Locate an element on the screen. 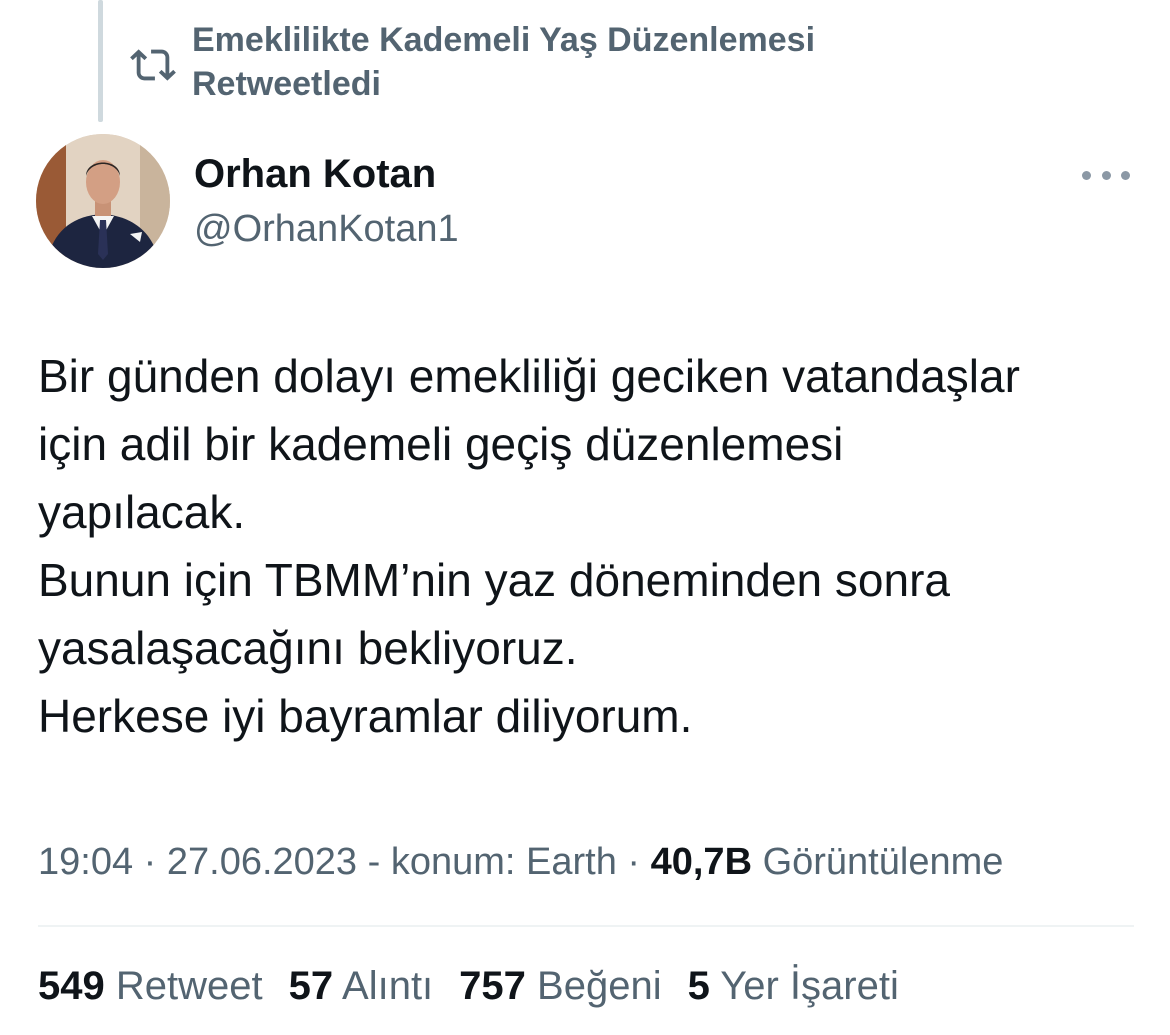  tweet-text-line: Herkese iyi bayramlar diliyorum. is located at coordinates (365, 716).